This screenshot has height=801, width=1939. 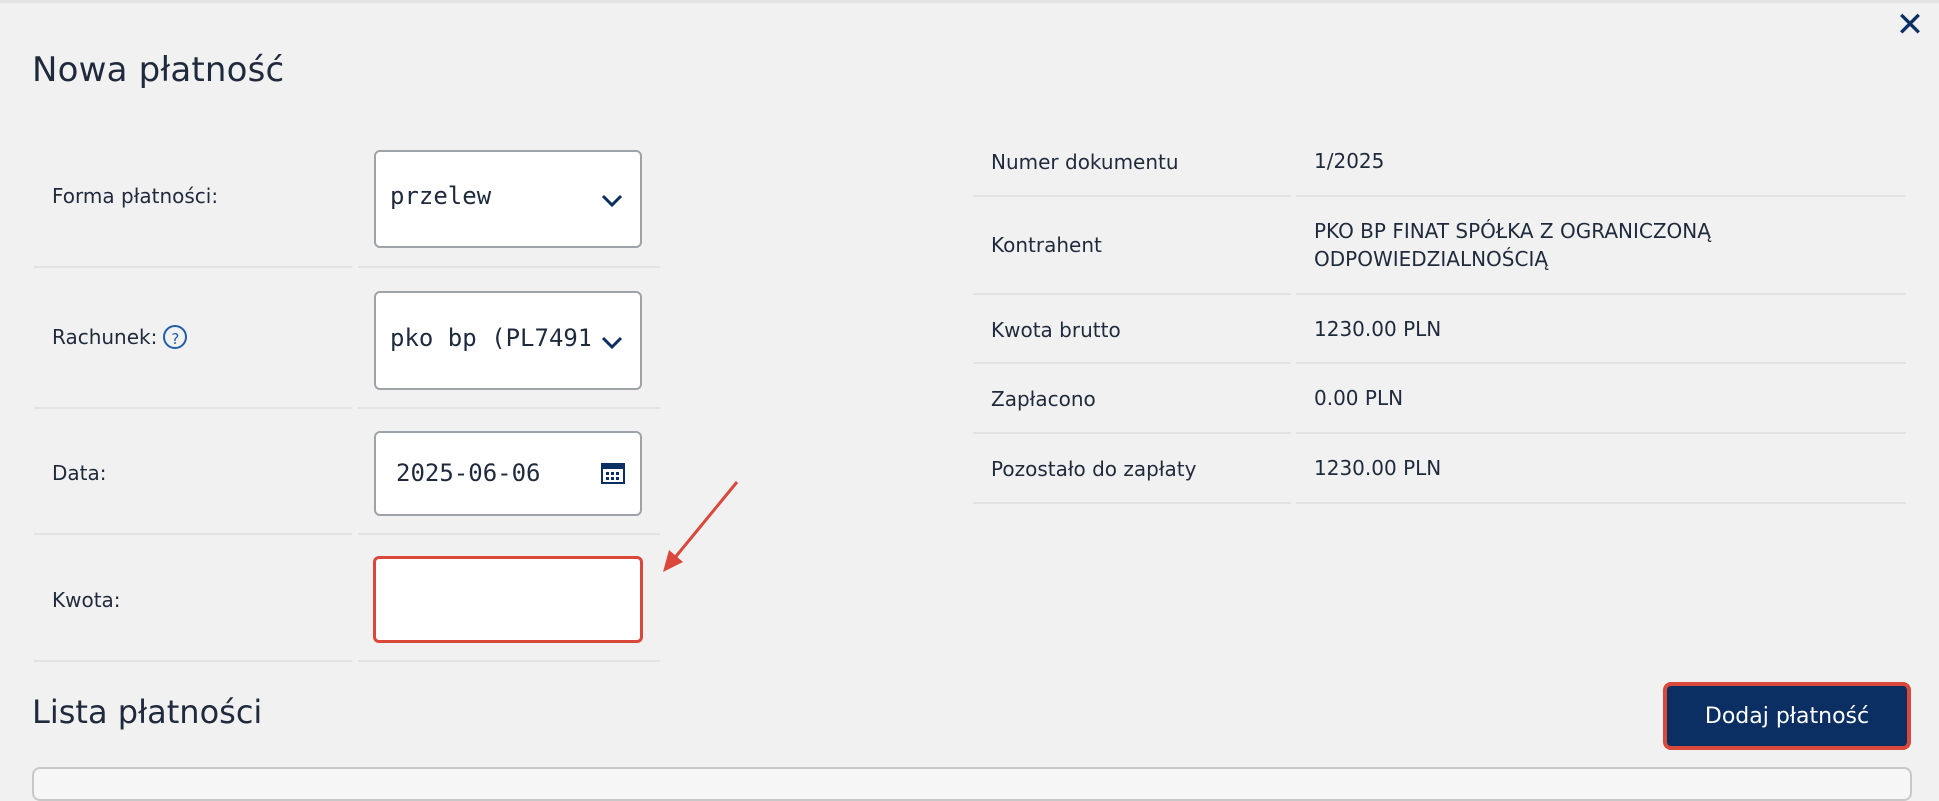 What do you see at coordinates (1910, 25) in the screenshot?
I see `close-icon: ✕` at bounding box center [1910, 25].